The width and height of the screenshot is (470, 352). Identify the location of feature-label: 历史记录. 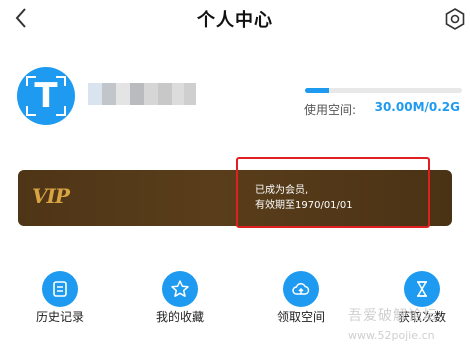
(59, 317).